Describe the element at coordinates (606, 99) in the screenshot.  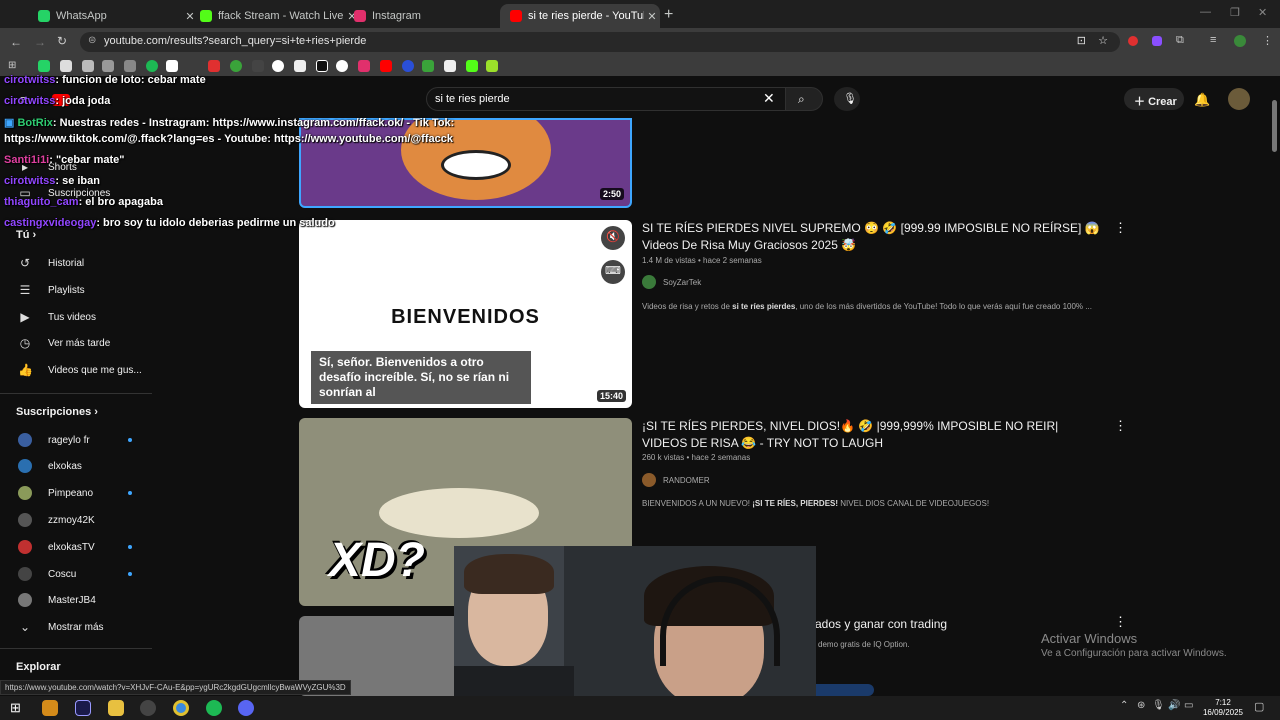
I see `search-input: si te ries pierde` at that location.